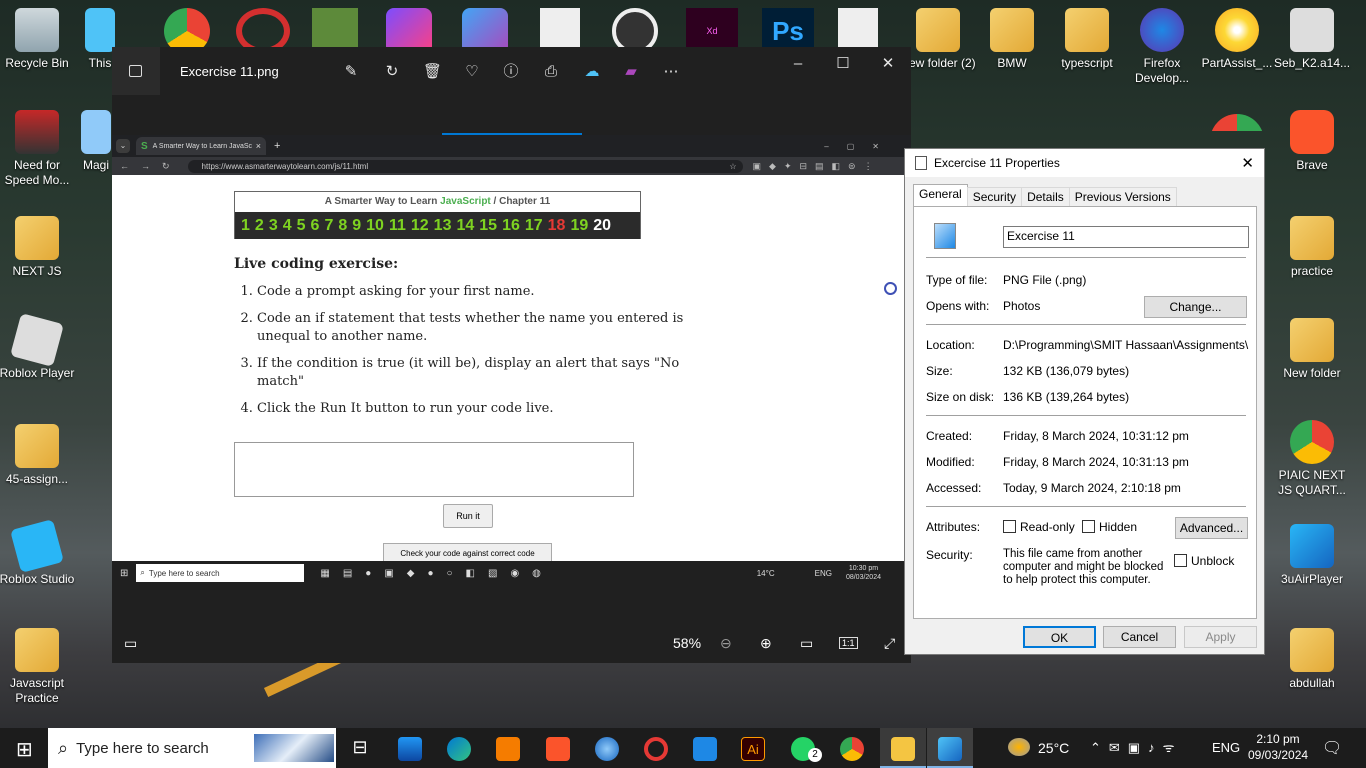 The height and width of the screenshot is (768, 1366). What do you see at coordinates (375, 226) in the screenshot?
I see `chapter-link: 10` at bounding box center [375, 226].